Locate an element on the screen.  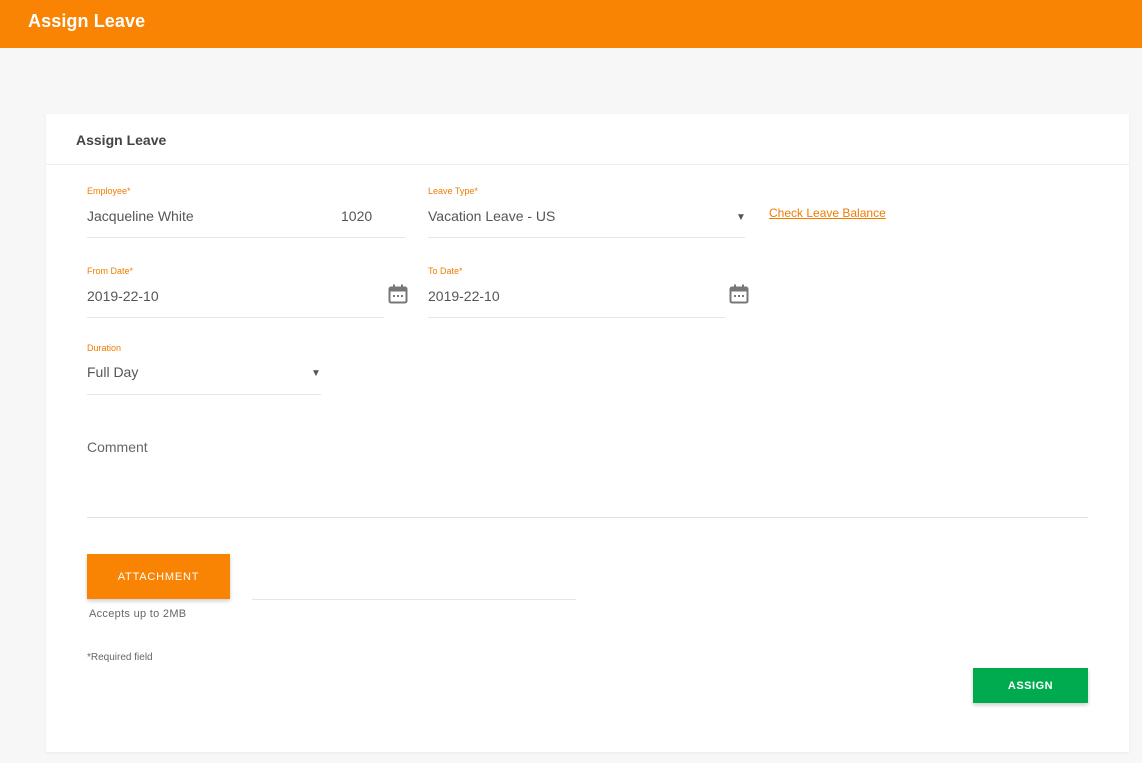
employee-field: Employee* Jacqueline White 1020 is located at coordinates (246, 212).